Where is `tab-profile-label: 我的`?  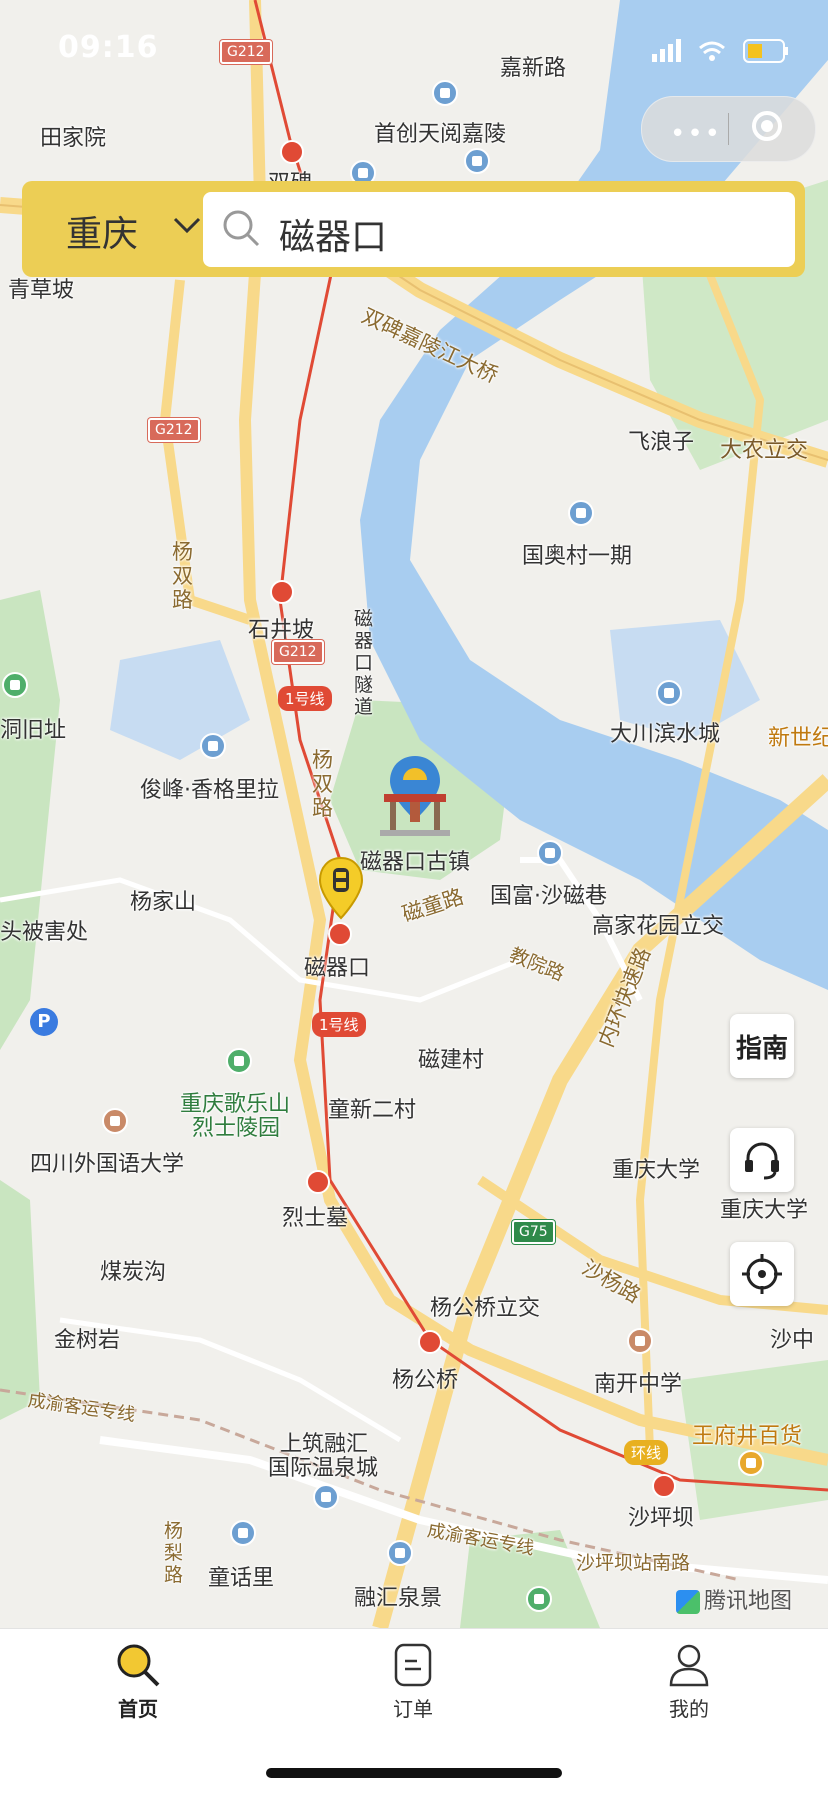
tab-profile-label: 我的 is located at coordinates (689, 1709).